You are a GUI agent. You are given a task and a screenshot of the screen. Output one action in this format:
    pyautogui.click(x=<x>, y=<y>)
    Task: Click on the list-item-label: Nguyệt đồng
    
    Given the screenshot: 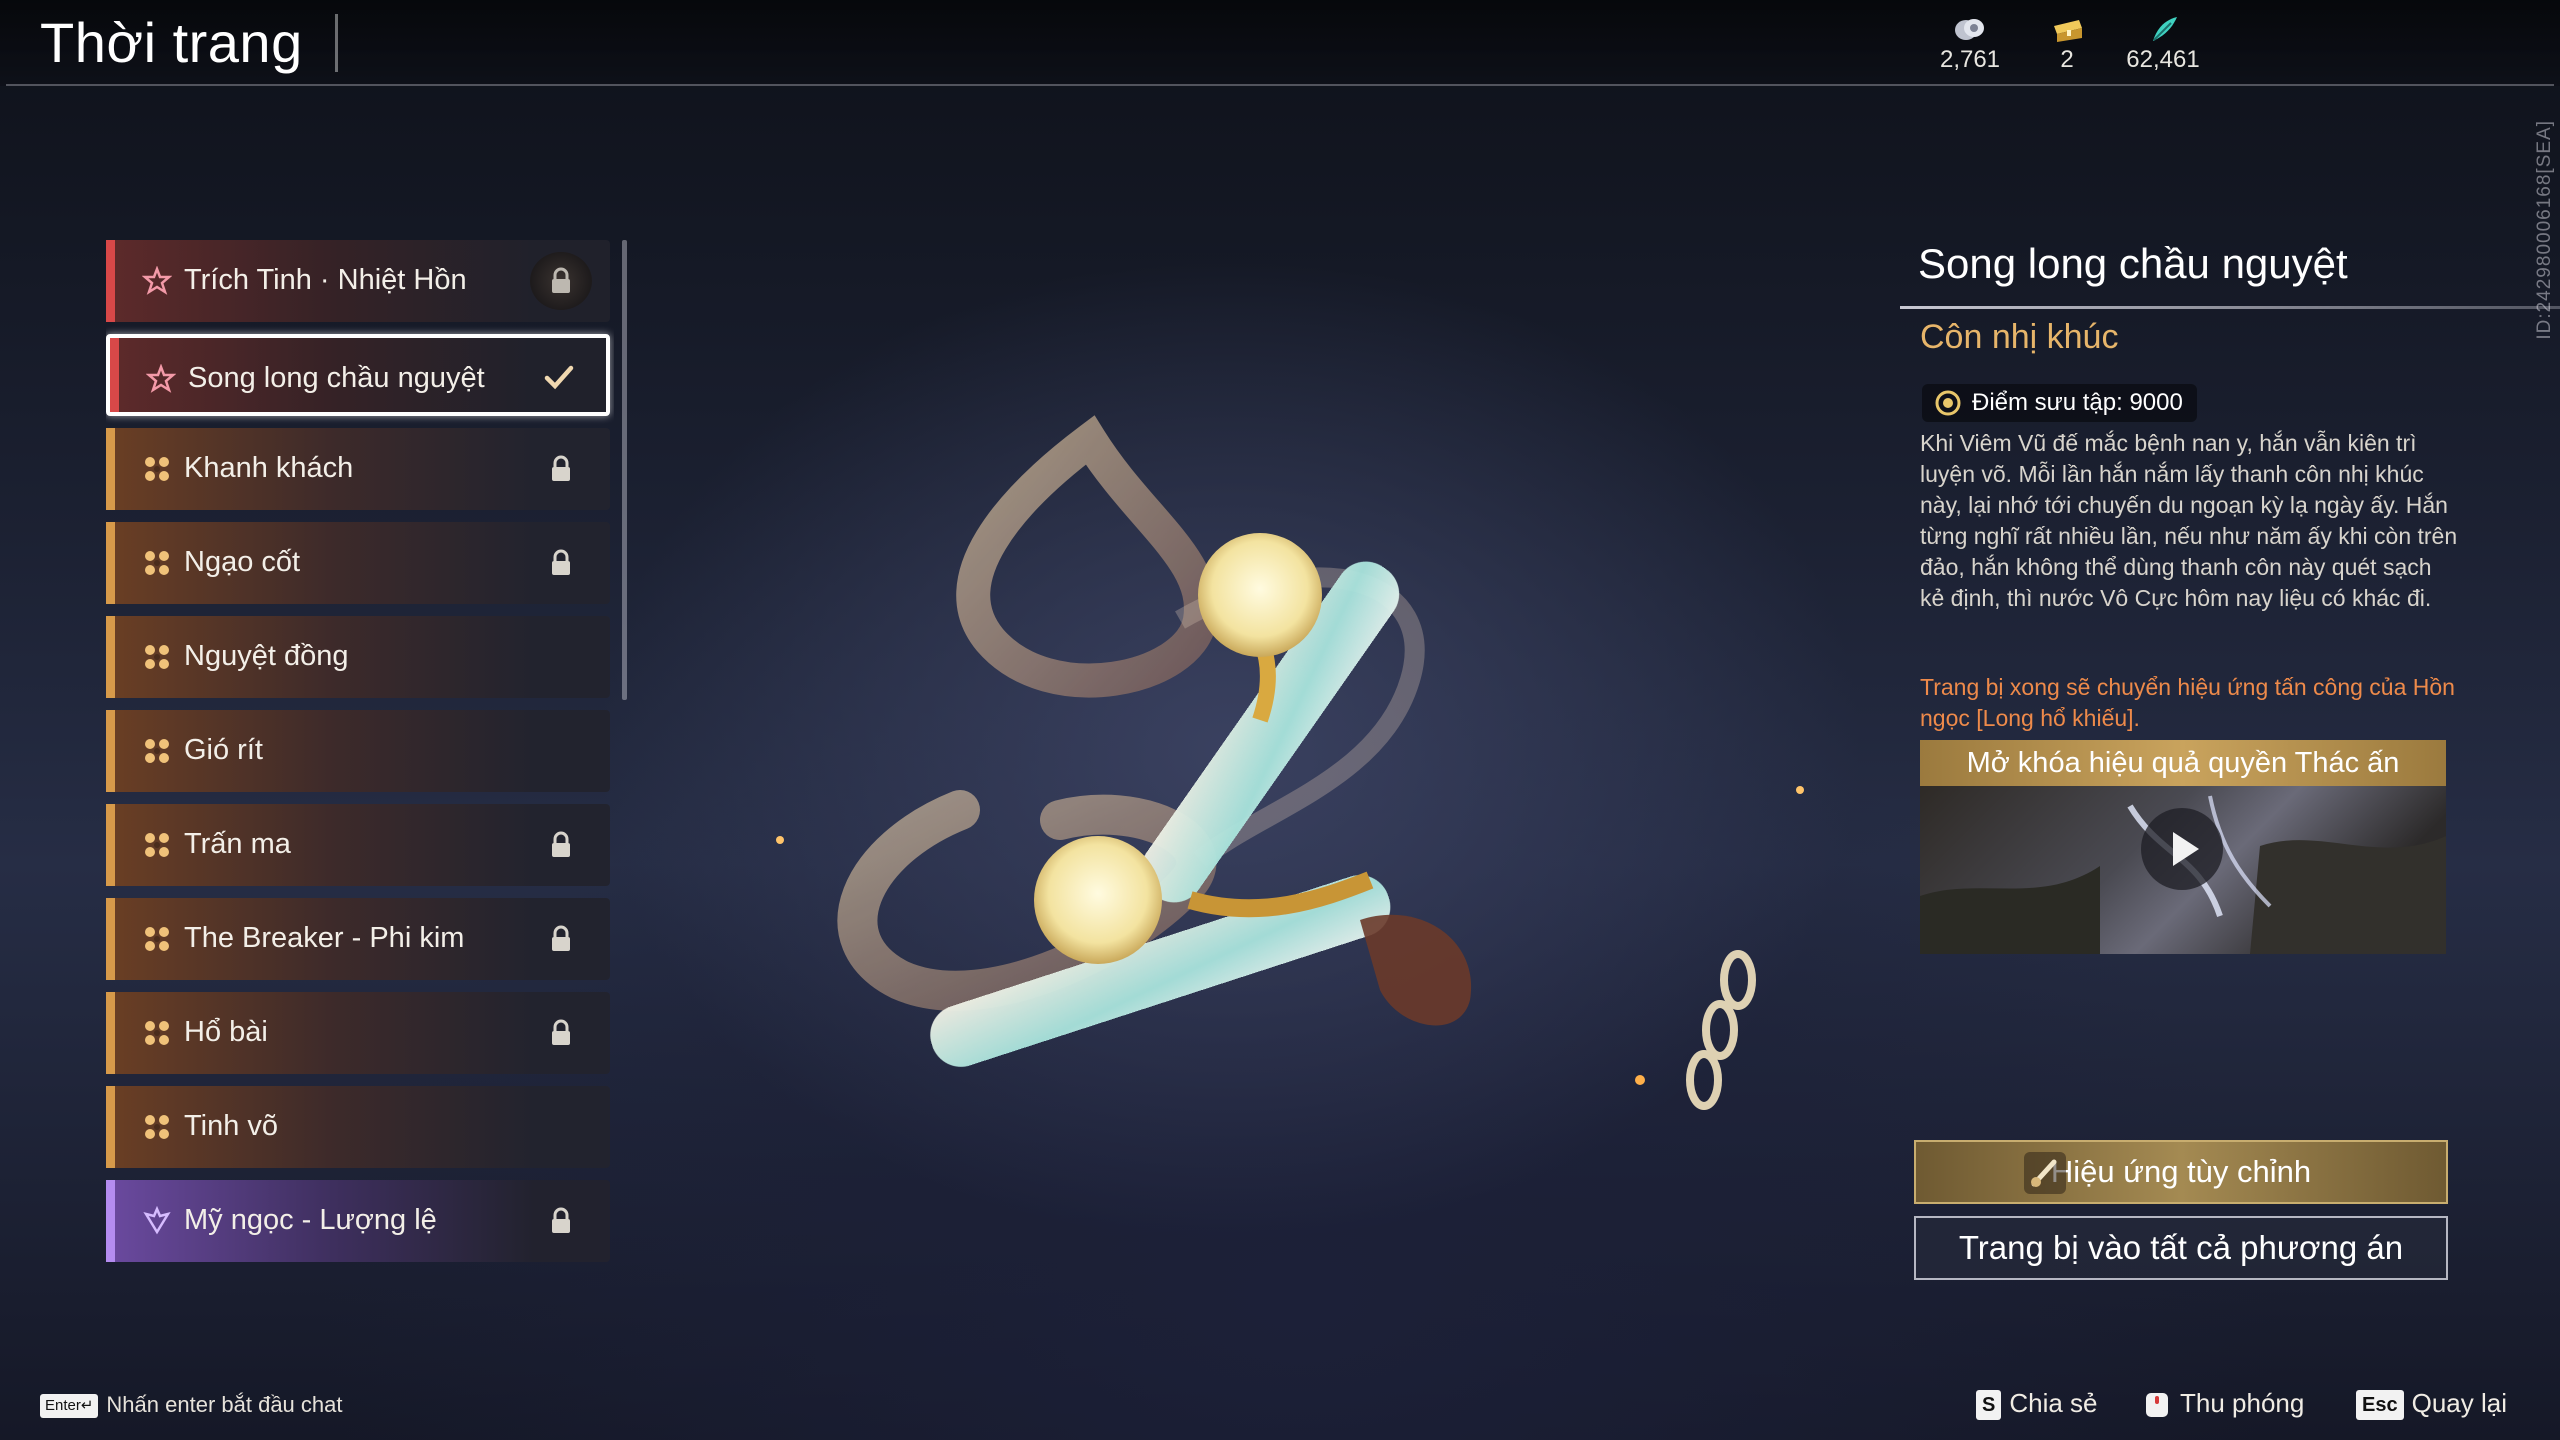 What is the action you would take?
    pyautogui.click(x=266, y=656)
    